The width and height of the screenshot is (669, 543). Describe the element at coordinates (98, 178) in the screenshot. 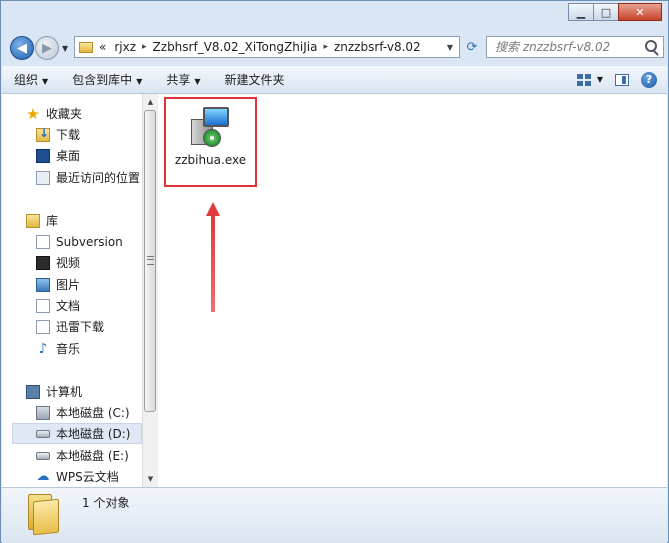

I see `nav-label: 最近访问的位置` at that location.